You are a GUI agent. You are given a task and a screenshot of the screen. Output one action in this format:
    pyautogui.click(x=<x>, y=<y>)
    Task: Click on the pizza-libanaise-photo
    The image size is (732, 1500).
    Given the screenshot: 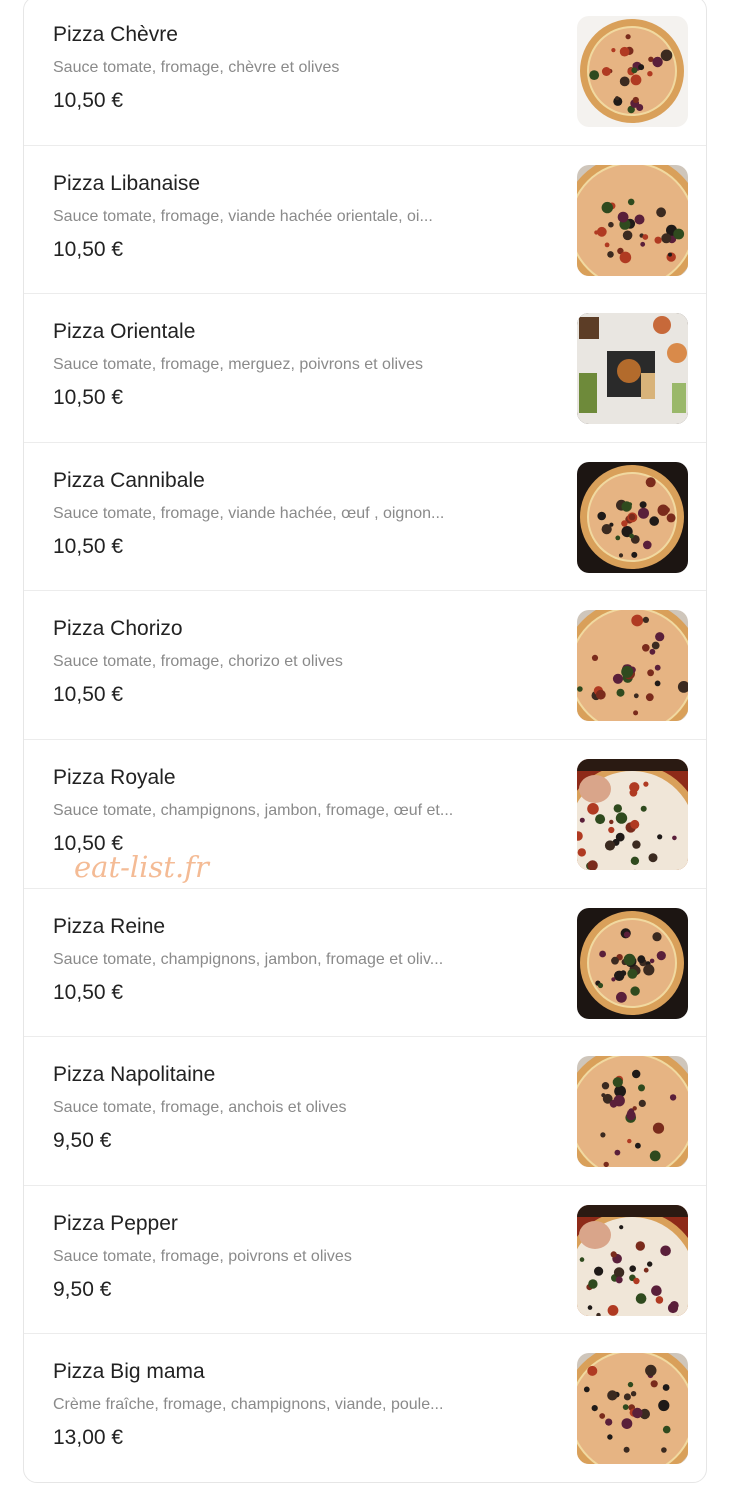 What is the action you would take?
    pyautogui.click(x=632, y=220)
    